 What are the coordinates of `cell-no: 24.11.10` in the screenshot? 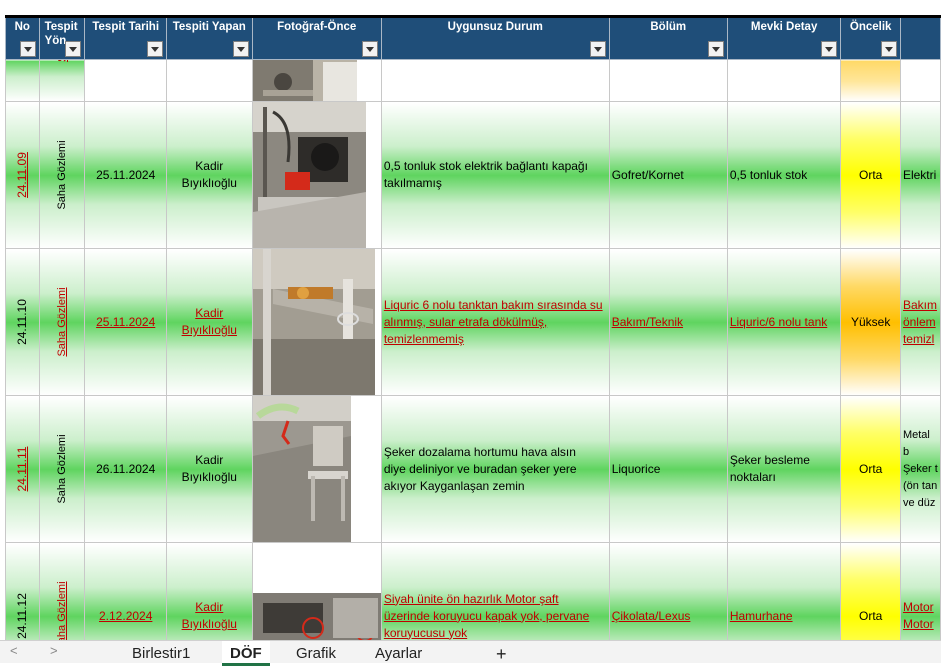 It's located at (22, 322).